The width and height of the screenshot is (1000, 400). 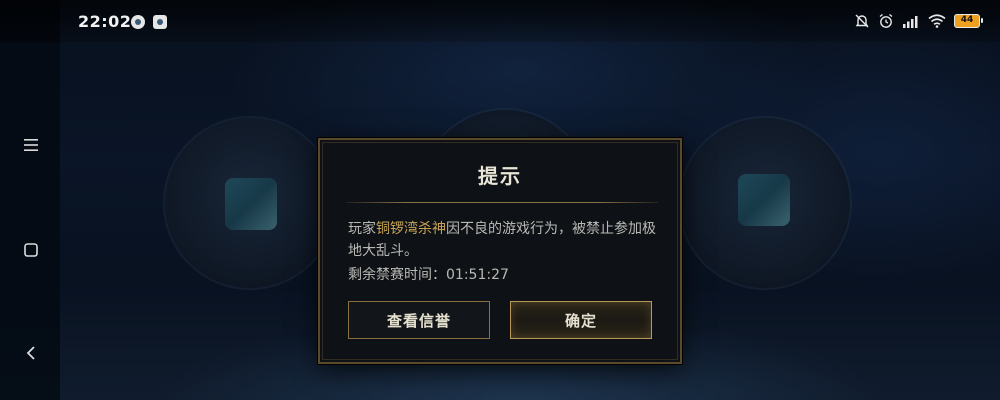 I want to click on signal-icon, so click(x=911, y=21).